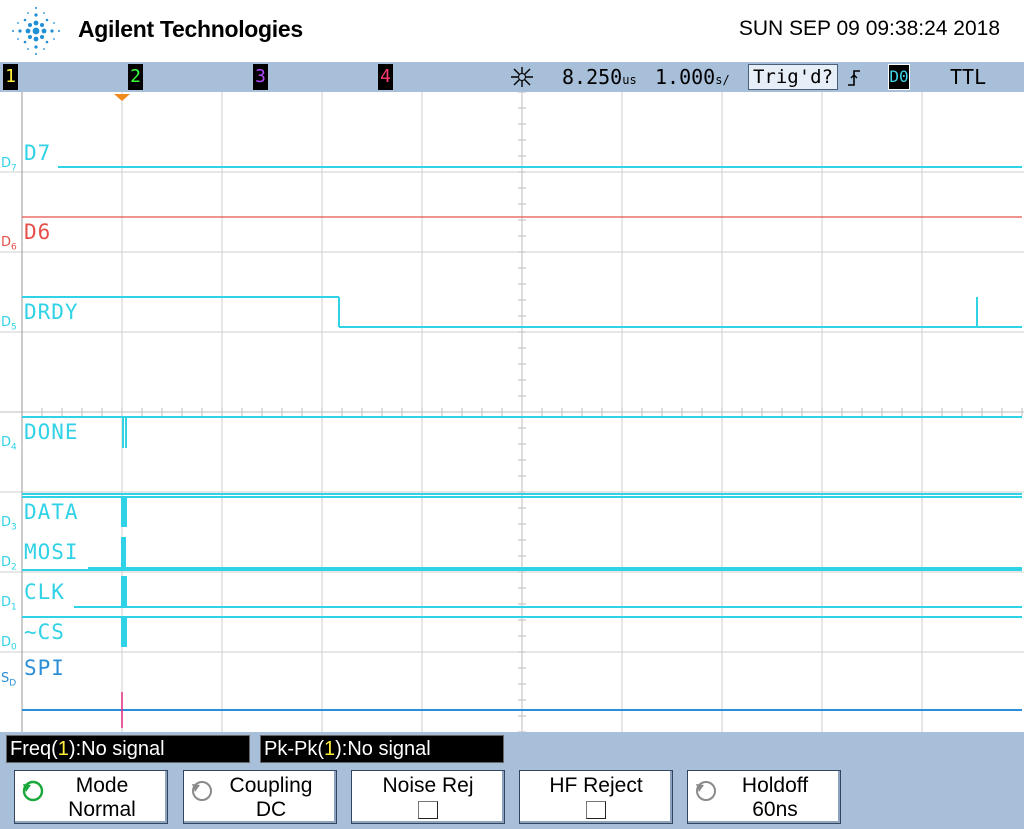 This screenshot has height=829, width=1024. Describe the element at coordinates (9, 564) in the screenshot. I see `channel-badge-mosi: D2` at that location.